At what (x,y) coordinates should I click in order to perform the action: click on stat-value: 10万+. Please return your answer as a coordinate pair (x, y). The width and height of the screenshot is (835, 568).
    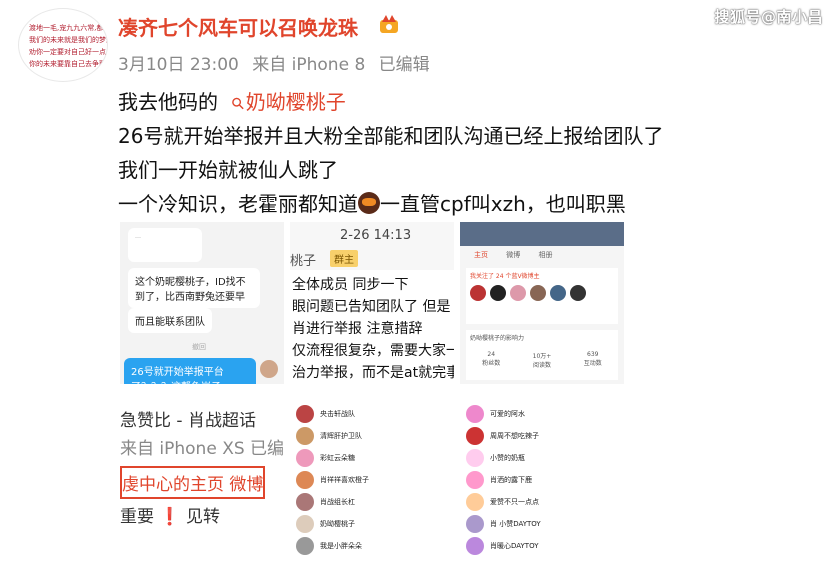
    Looking at the image, I should click on (542, 356).